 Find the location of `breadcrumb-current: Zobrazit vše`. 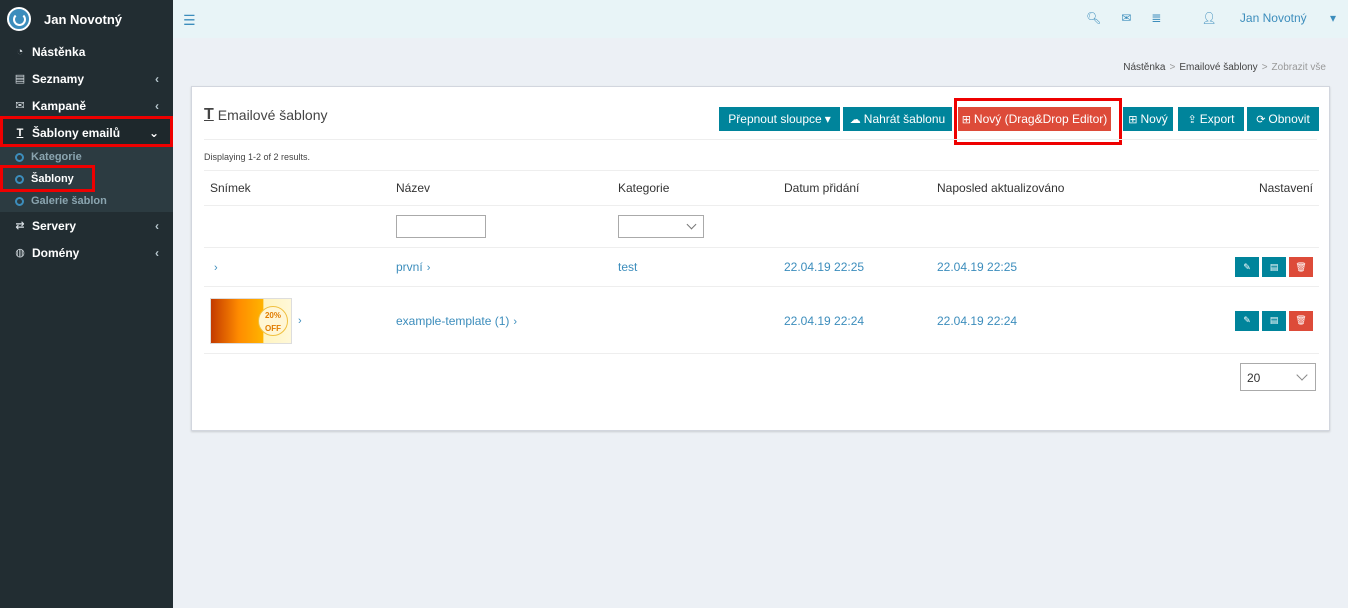

breadcrumb-current: Zobrazit vše is located at coordinates (1298, 67).